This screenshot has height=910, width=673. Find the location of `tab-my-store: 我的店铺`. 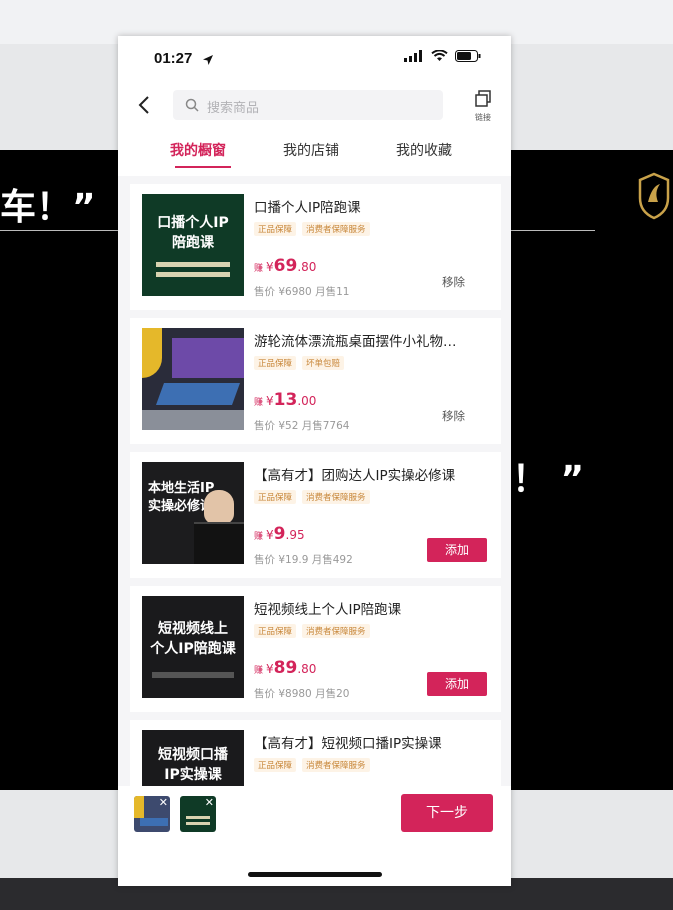

tab-my-store: 我的店铺 is located at coordinates (311, 150).